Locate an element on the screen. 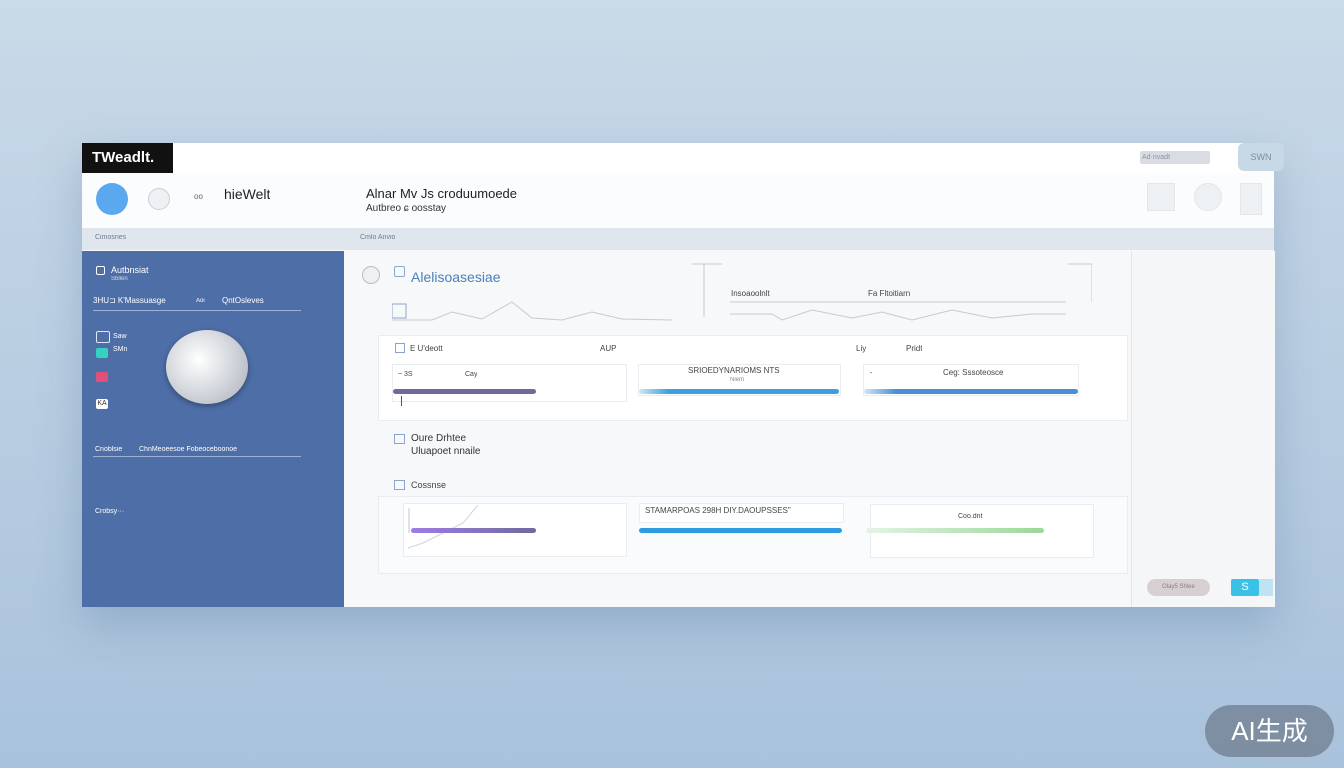  metric-card-3-dash: - is located at coordinates (871, 373).